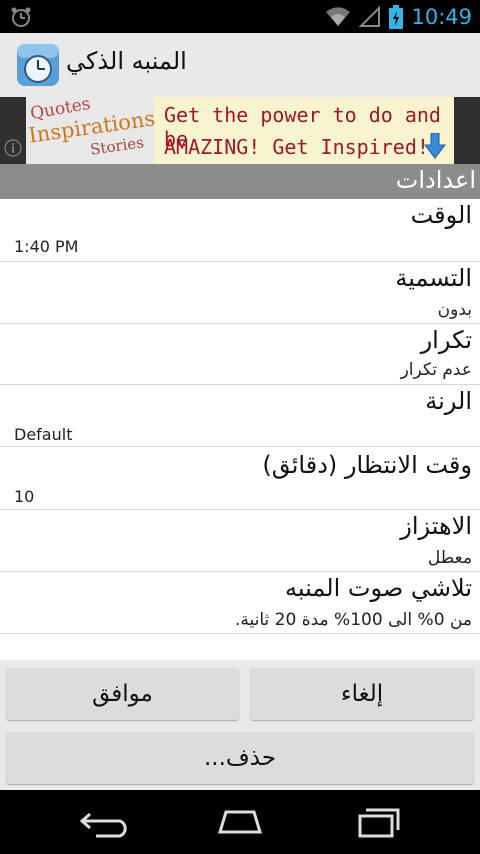  Describe the element at coordinates (441, 16) in the screenshot. I see `clock-time: 10:49` at that location.